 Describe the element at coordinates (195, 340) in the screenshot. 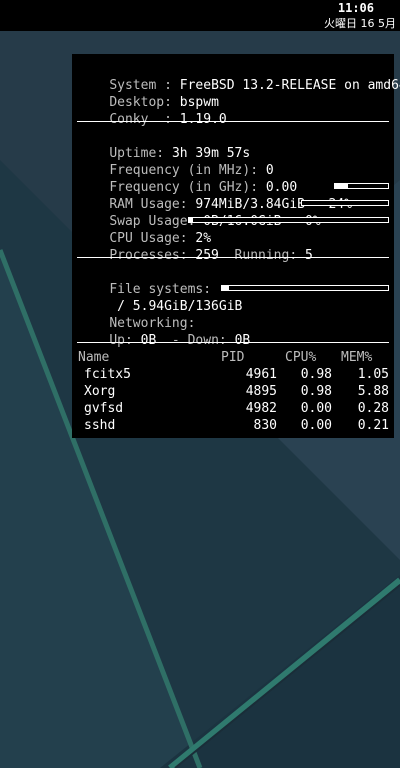

I see `download-label: - Down:` at that location.